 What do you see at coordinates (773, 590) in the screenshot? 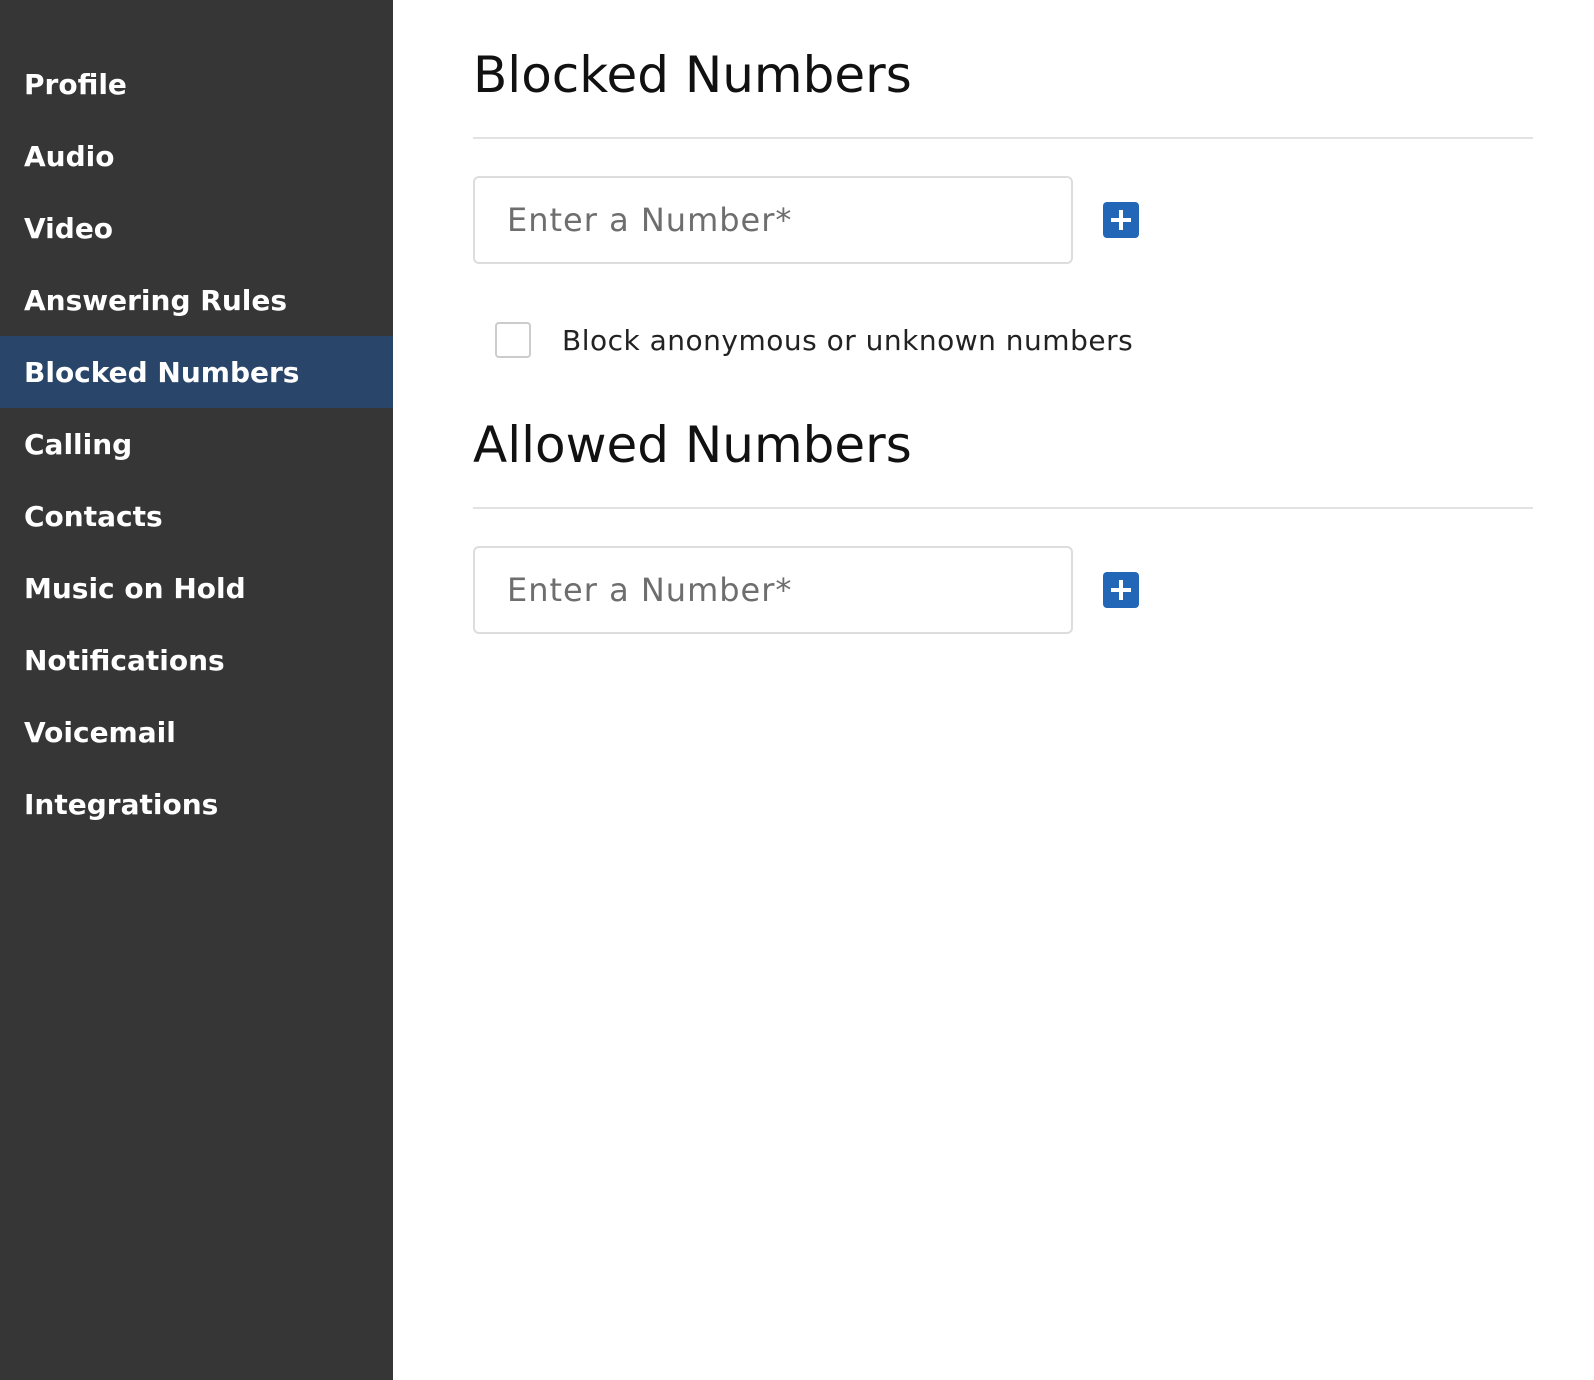
I see `allowed-number-input` at bounding box center [773, 590].